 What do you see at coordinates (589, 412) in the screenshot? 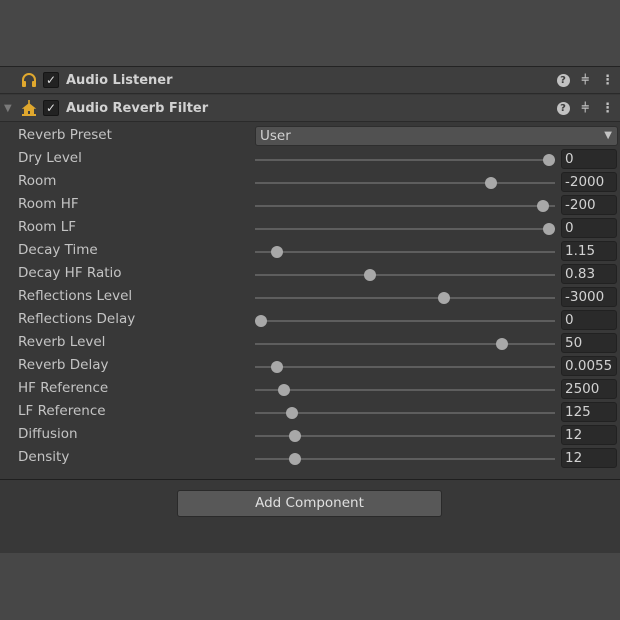
I see `value-field: 125` at bounding box center [589, 412].